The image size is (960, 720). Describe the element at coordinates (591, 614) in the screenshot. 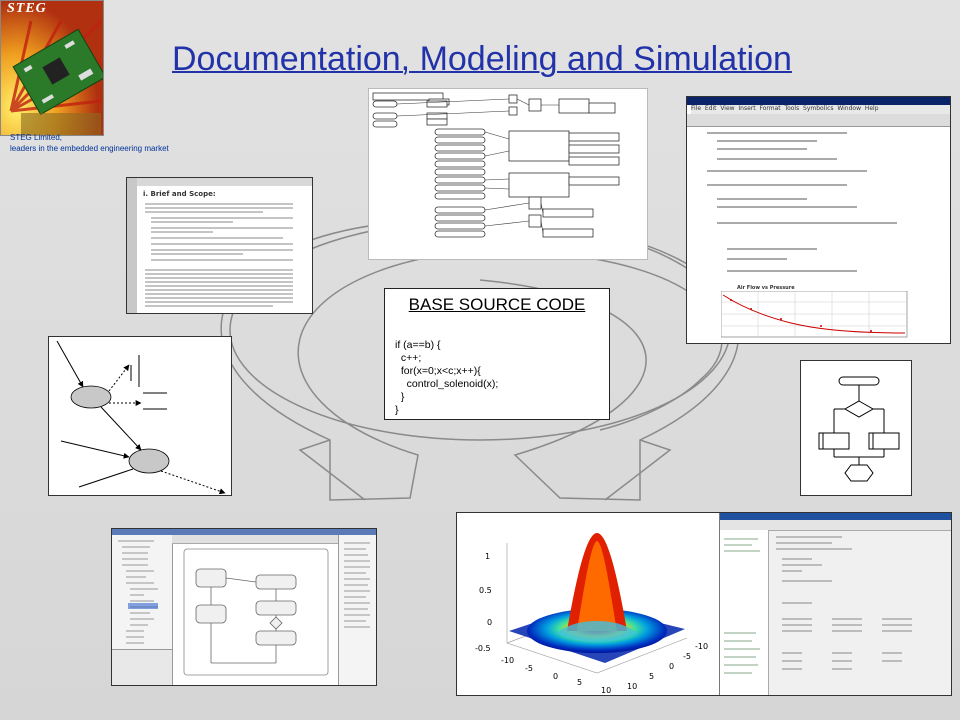

I see `surface-plot: 1 0.5 0 -0.5 -10 -5 0 5 10 10 5 0 -5 -10` at that location.